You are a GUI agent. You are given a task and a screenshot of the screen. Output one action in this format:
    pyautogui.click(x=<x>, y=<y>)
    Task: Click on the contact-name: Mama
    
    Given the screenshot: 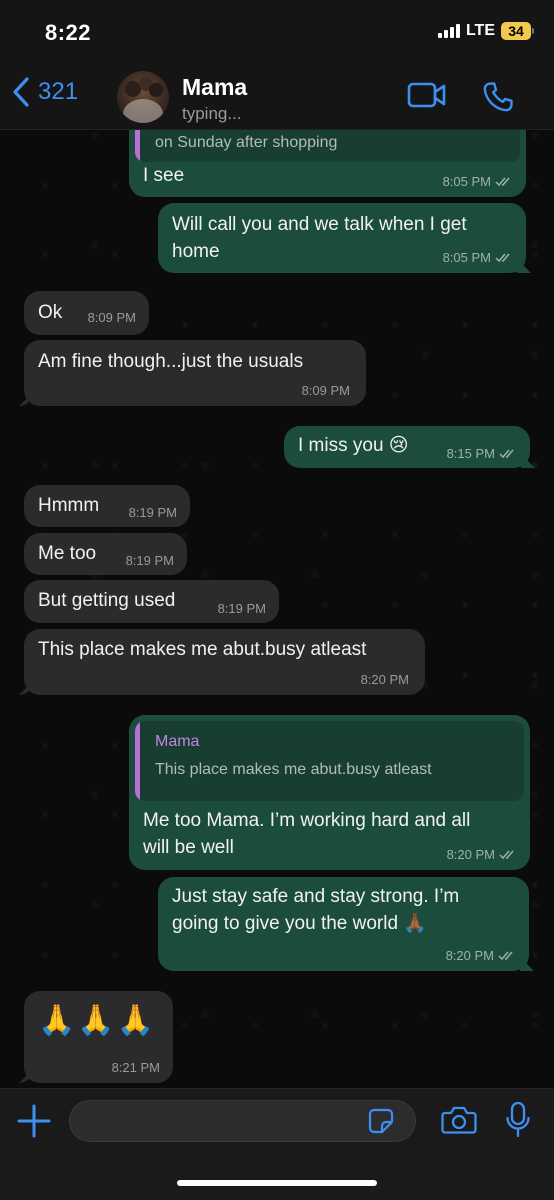 What is the action you would take?
    pyautogui.click(x=214, y=87)
    